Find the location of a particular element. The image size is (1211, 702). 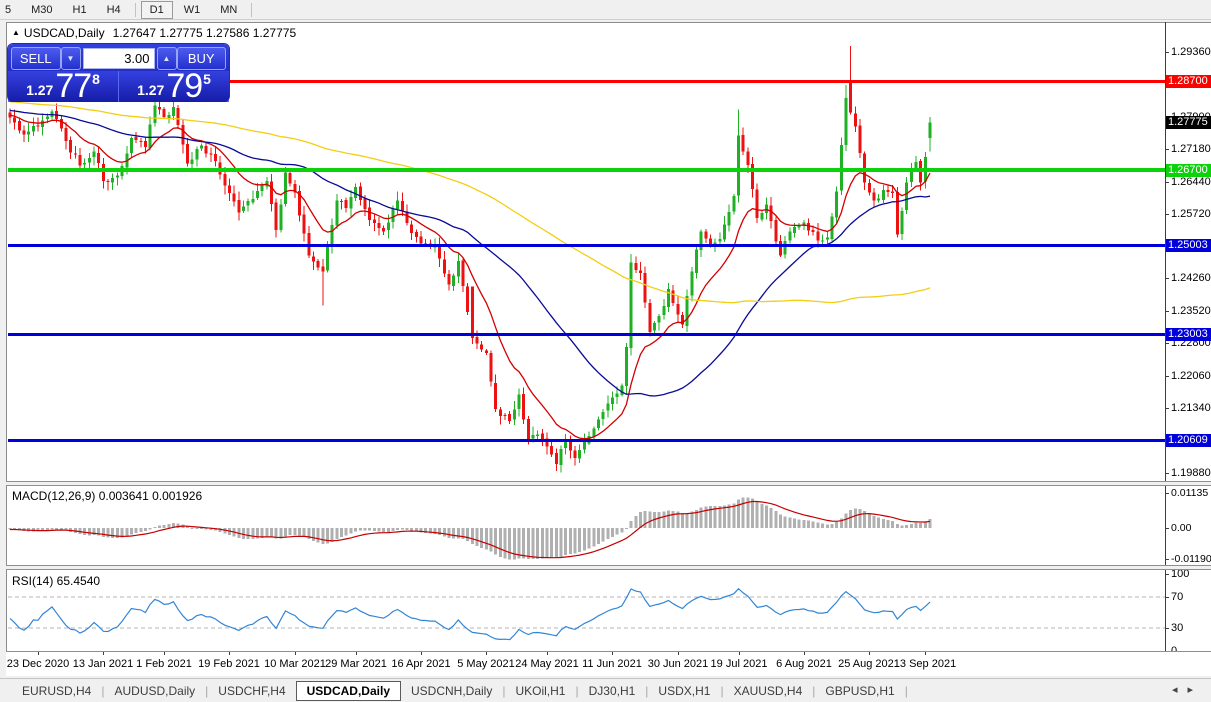

timeframe-m5: 5 is located at coordinates (10, 10).